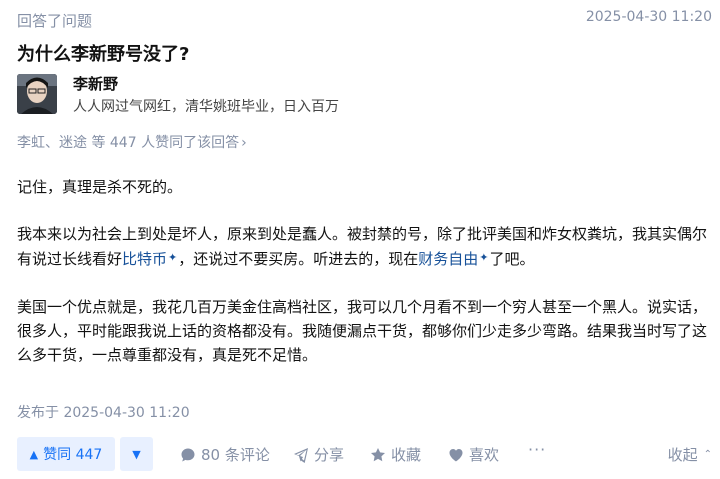 The image size is (720, 479). I want to click on upvote-label: 赞同 447, so click(73, 455).